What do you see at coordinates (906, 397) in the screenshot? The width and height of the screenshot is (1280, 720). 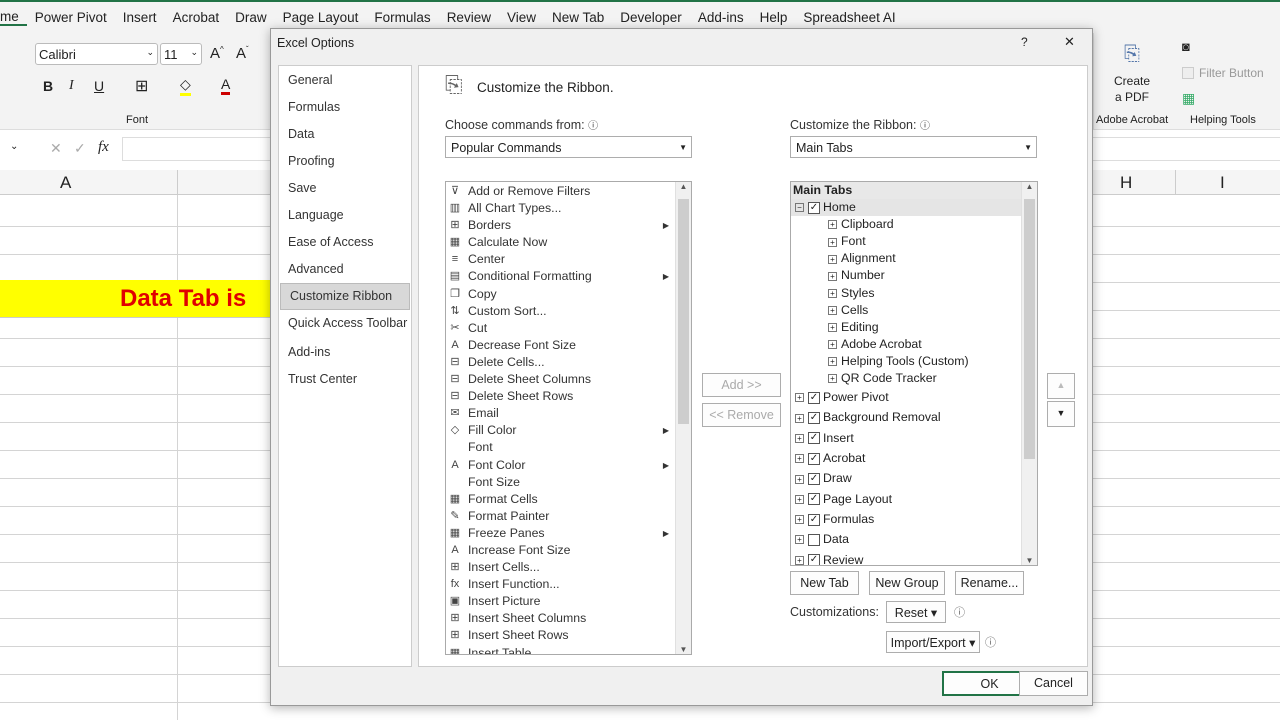 I see `tree-tab-item: + ✓ Power Pivot` at bounding box center [906, 397].